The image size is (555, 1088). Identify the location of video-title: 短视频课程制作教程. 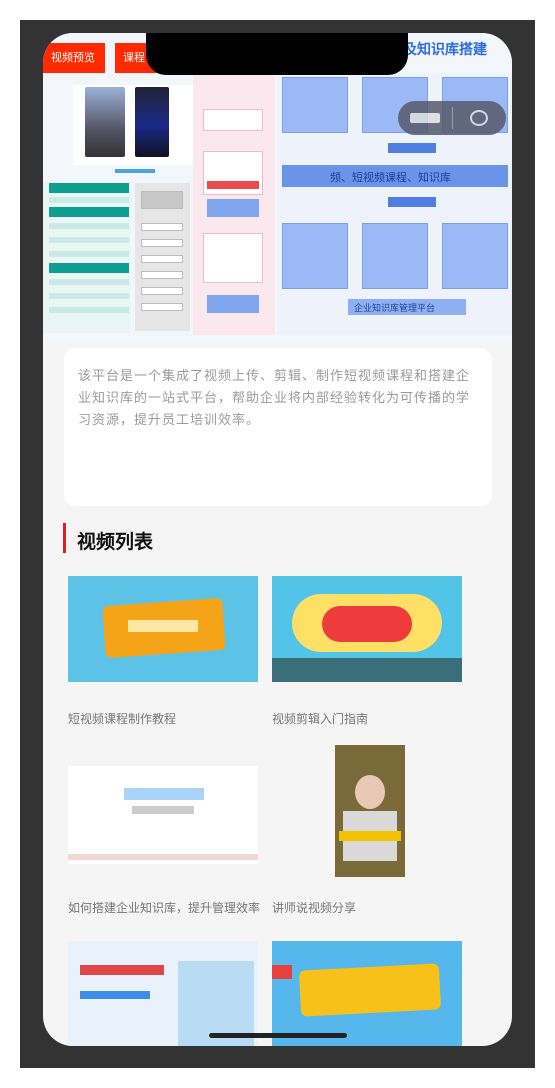
(164, 719).